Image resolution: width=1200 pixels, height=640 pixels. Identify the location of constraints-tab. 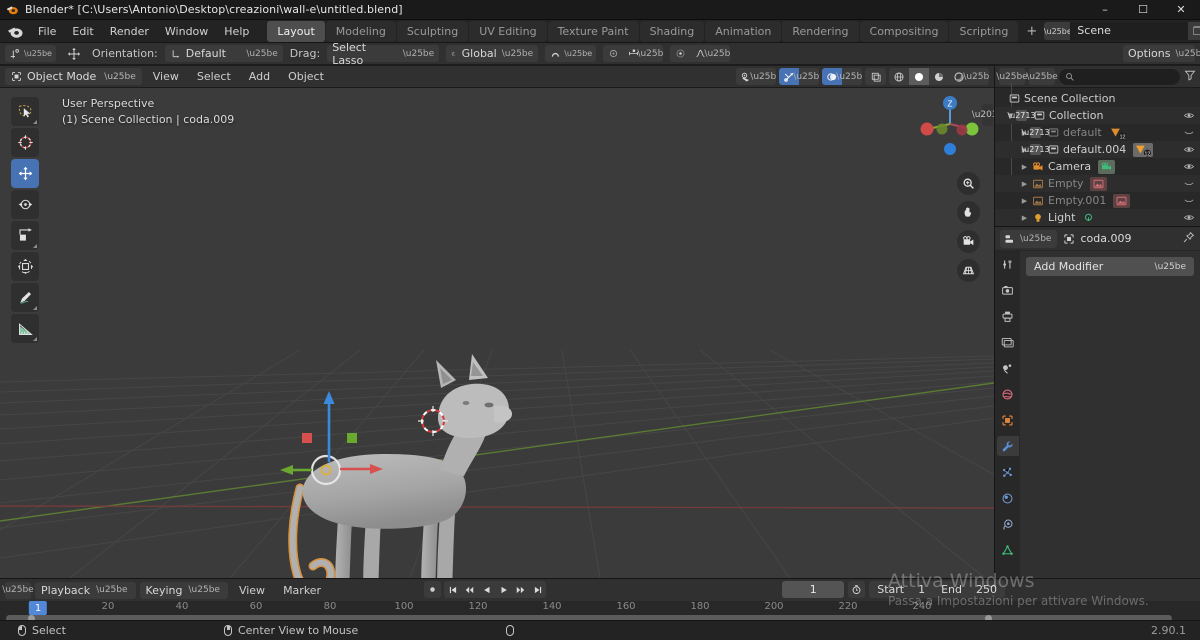
(1008, 524).